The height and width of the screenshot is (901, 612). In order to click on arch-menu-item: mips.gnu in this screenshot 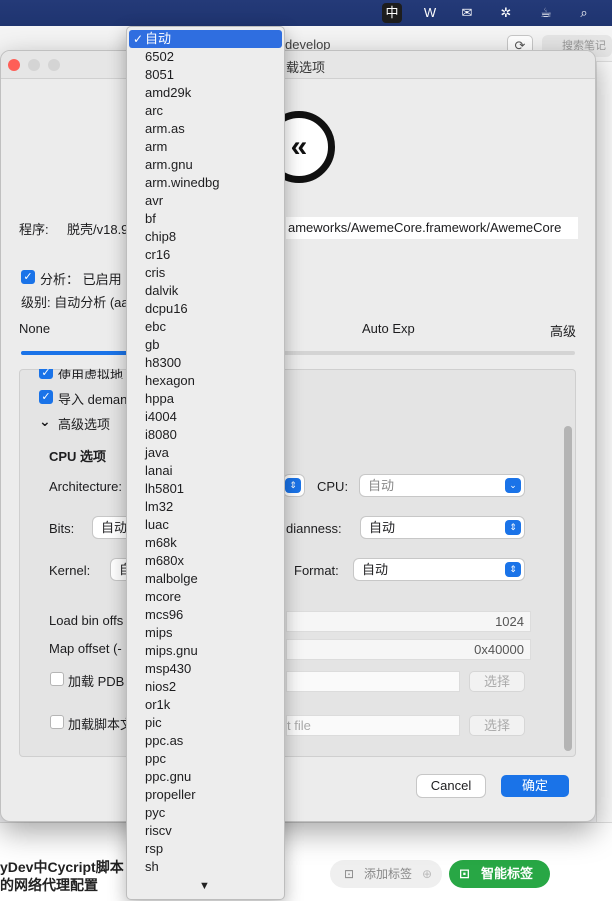, I will do `click(205, 651)`.